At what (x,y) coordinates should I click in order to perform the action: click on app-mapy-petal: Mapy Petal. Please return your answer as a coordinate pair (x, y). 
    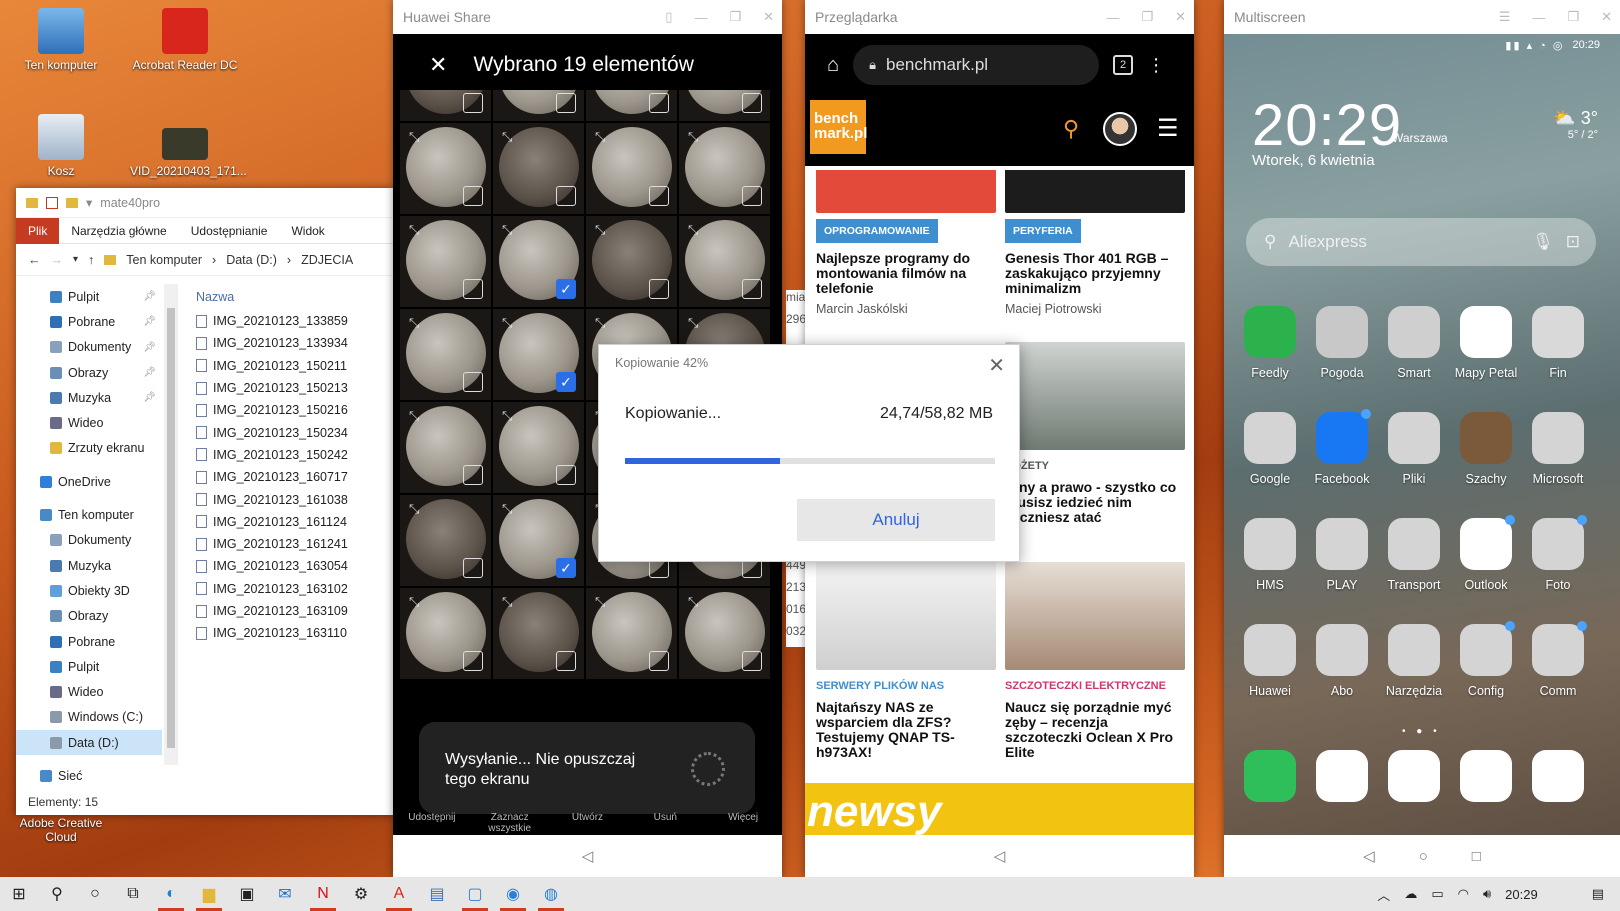
    Looking at the image, I should click on (1486, 343).